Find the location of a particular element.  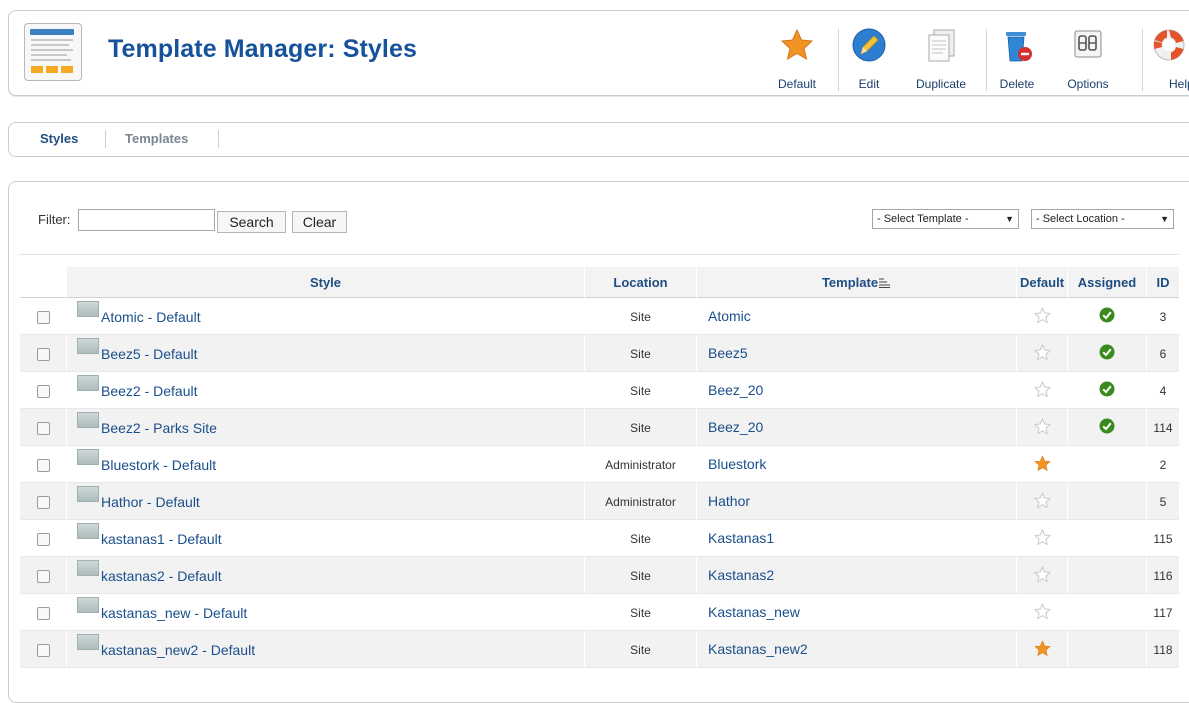

id-value: 5 is located at coordinates (1163, 501).